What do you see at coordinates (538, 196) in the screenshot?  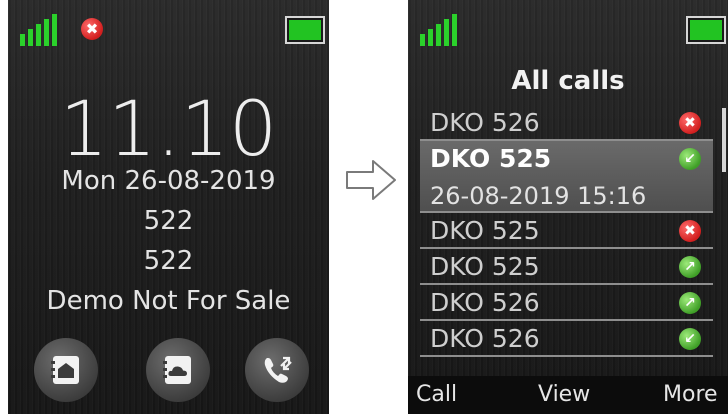 I see `call-datetime: 26-08-2019 15:16` at bounding box center [538, 196].